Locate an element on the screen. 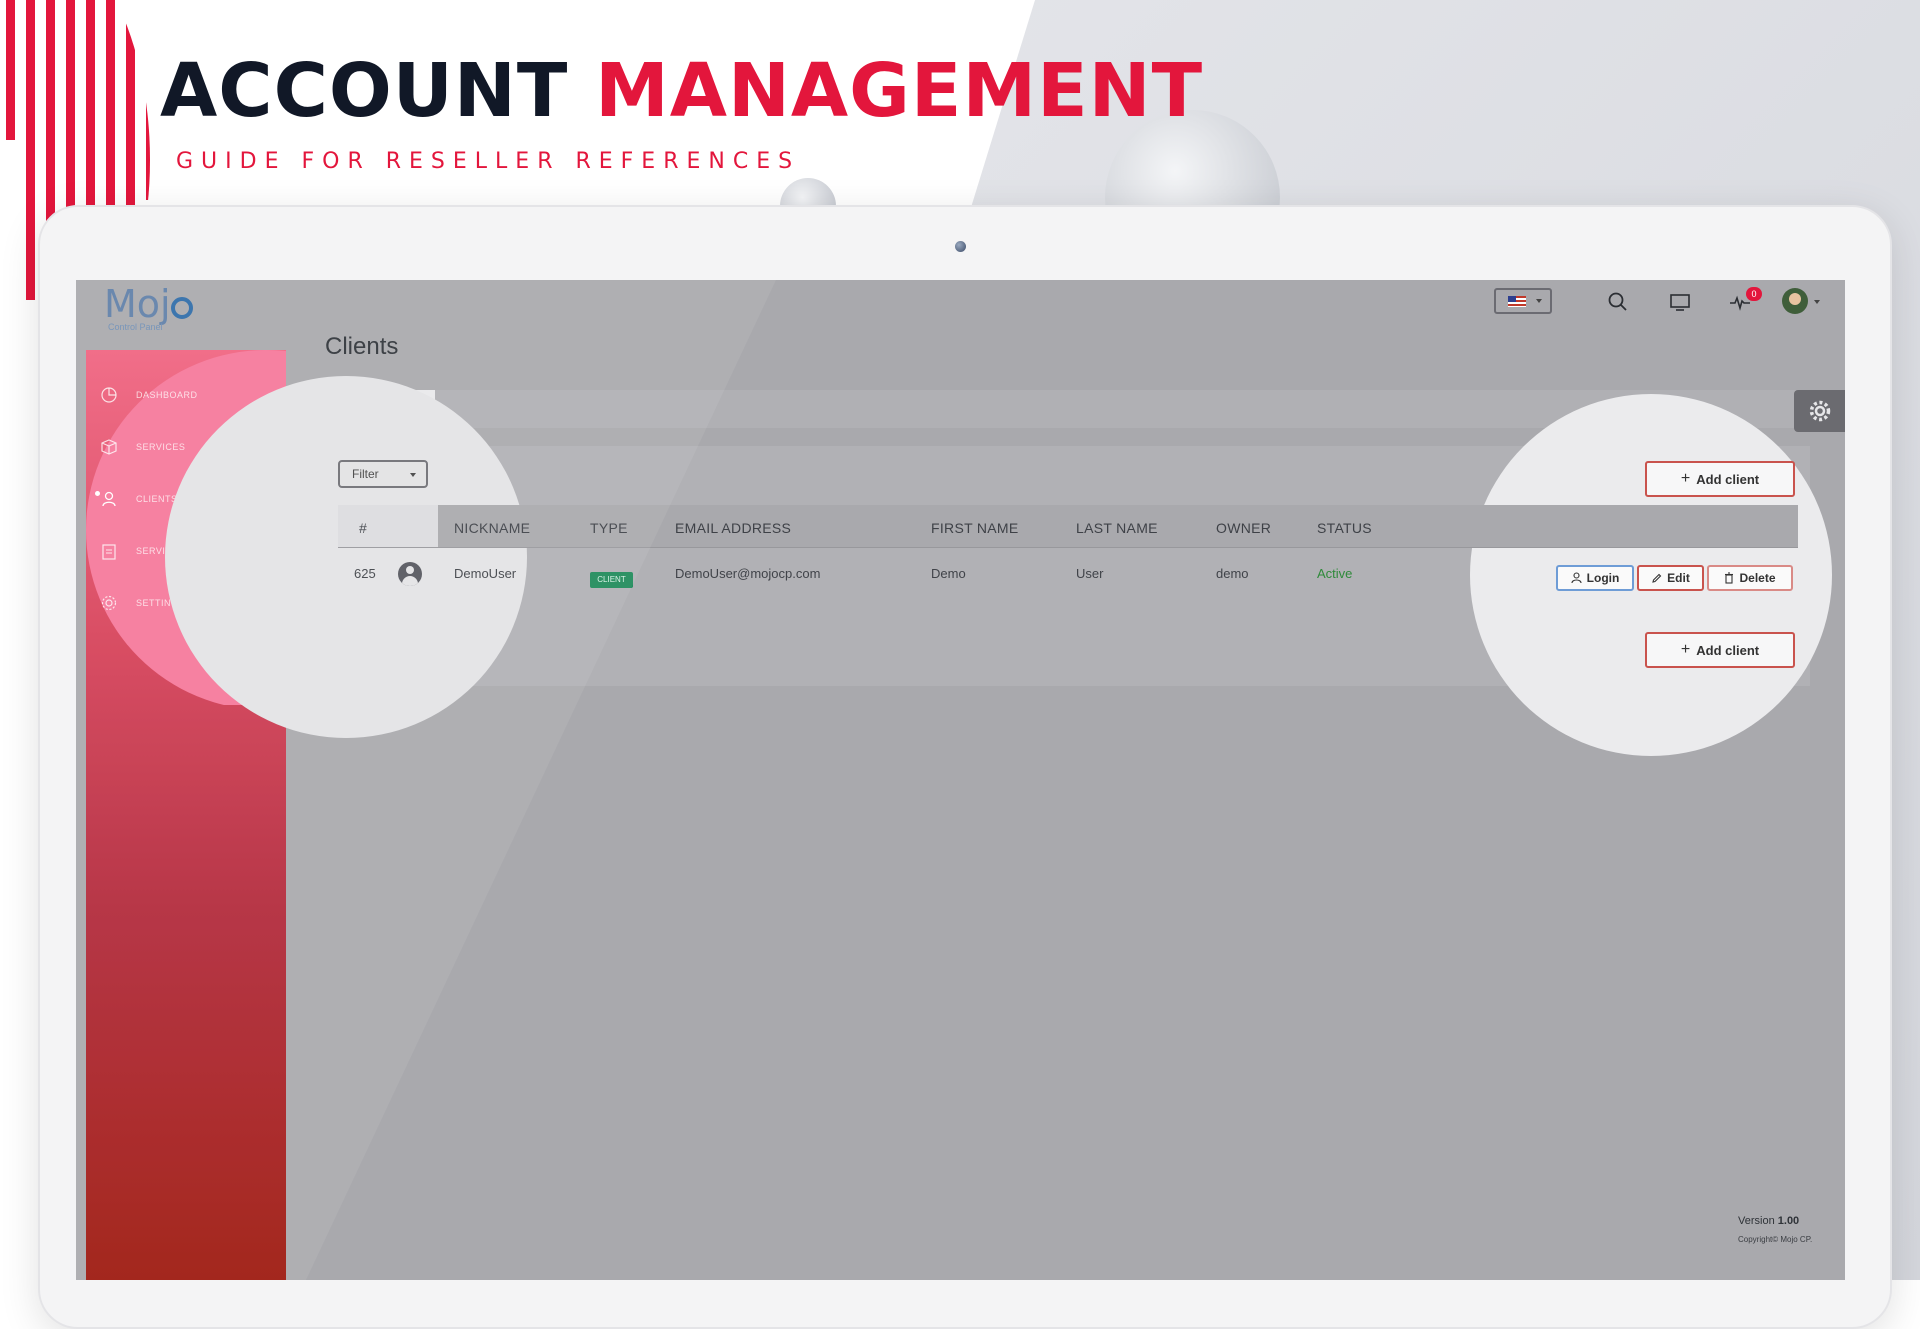 This screenshot has height=1329, width=1920. monitor-icon is located at coordinates (1680, 302).